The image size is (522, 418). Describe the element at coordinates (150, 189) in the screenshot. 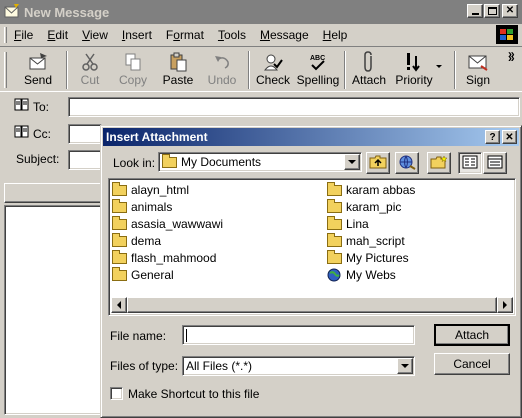

I see `list-item: alayn_html` at that location.